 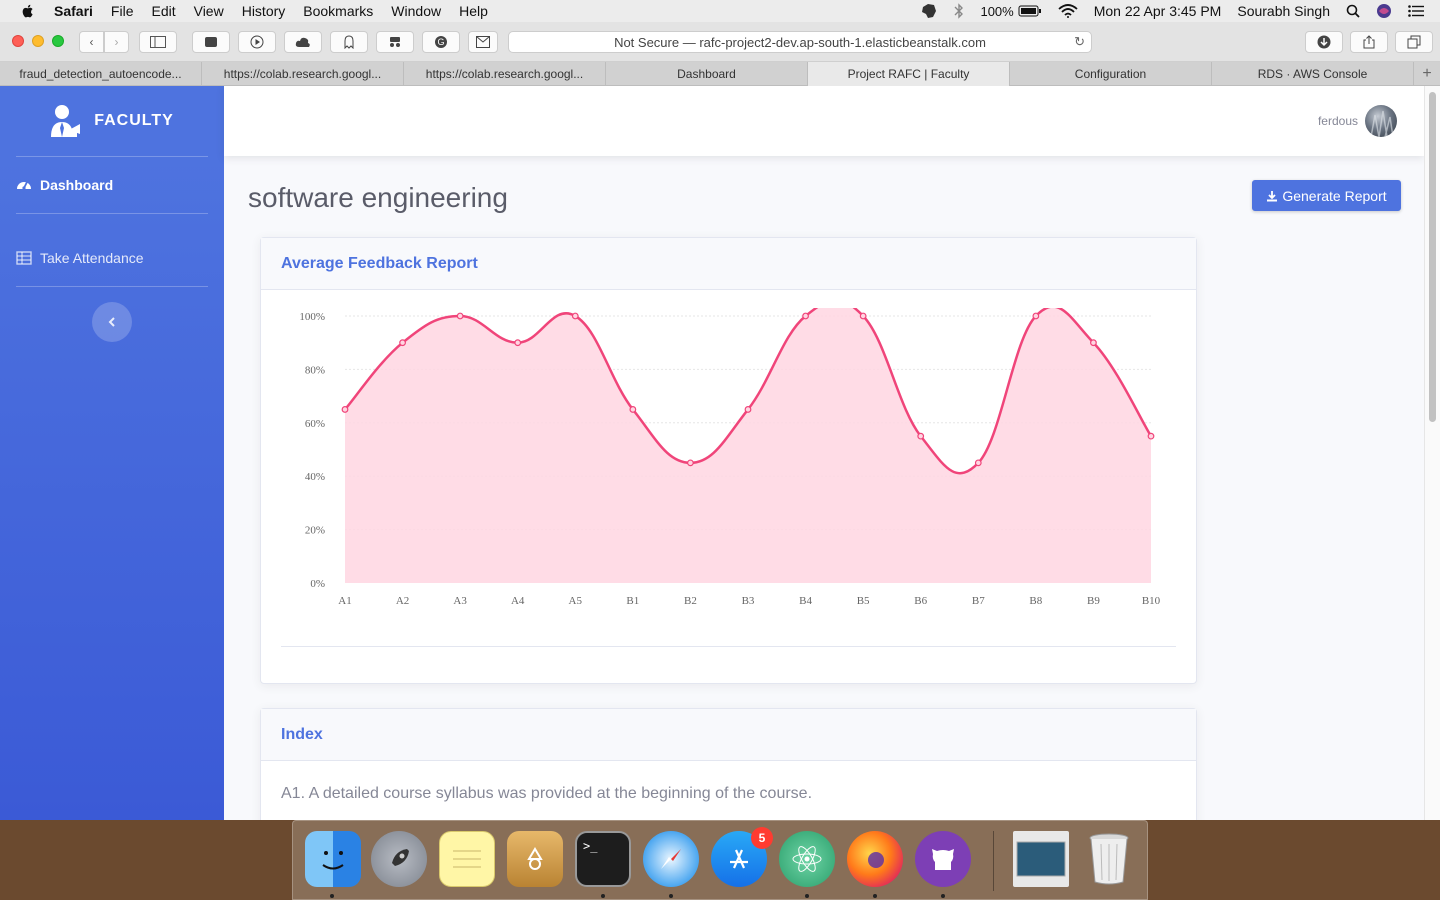 What do you see at coordinates (112, 453) in the screenshot?
I see `sidebar: FACULTY Dashboard Take Attendance` at bounding box center [112, 453].